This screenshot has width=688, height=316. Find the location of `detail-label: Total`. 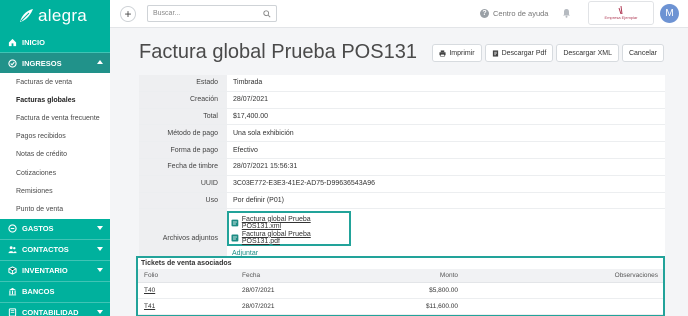

detail-label: Total is located at coordinates (183, 116).